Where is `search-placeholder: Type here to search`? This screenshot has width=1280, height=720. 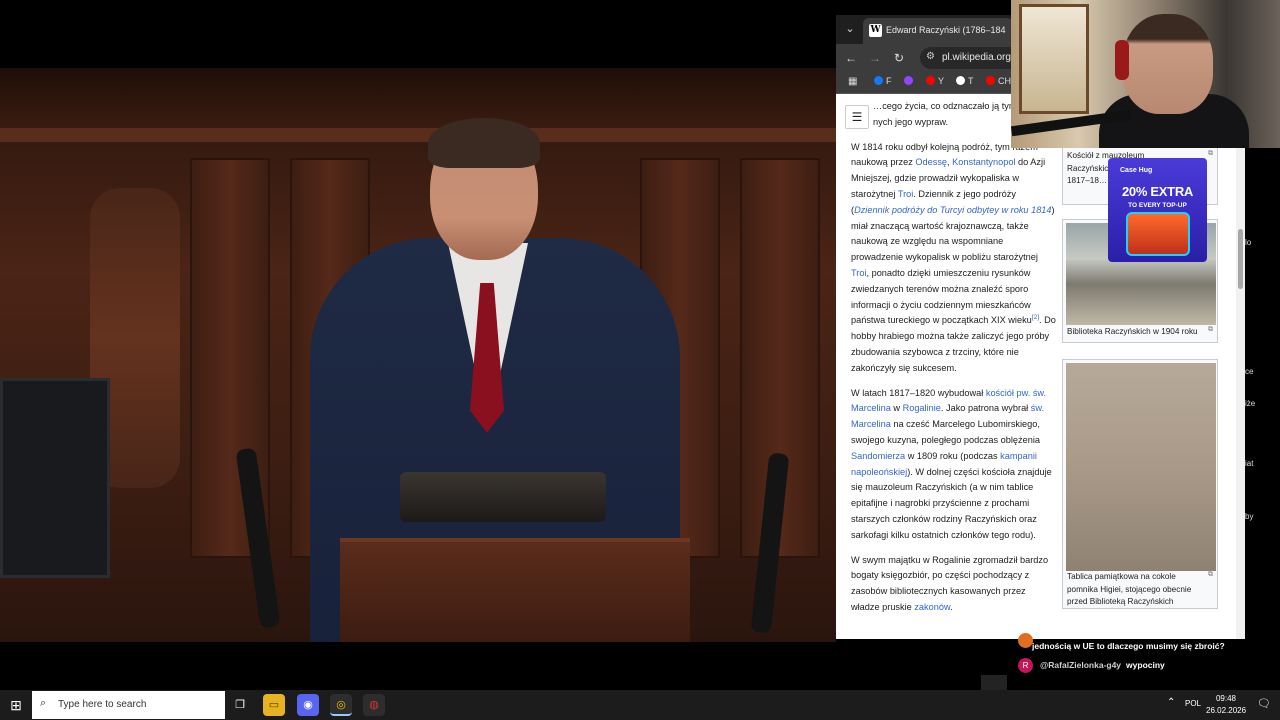
search-placeholder: Type here to search is located at coordinates (102, 704).